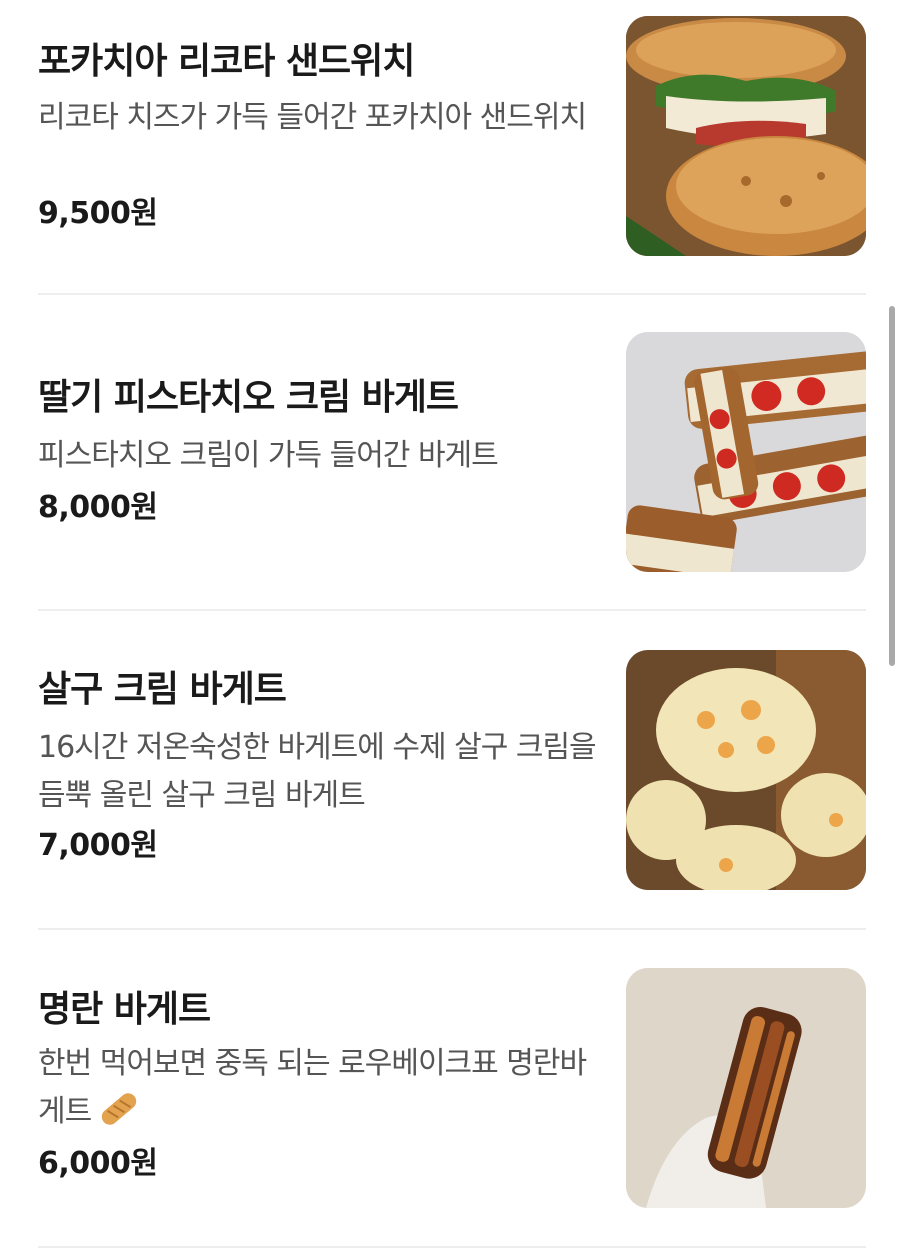  I want to click on menu-item-description: 한번 먹어보면 중독 되는 로우베이크표 명란바게트, so click(318, 1088).